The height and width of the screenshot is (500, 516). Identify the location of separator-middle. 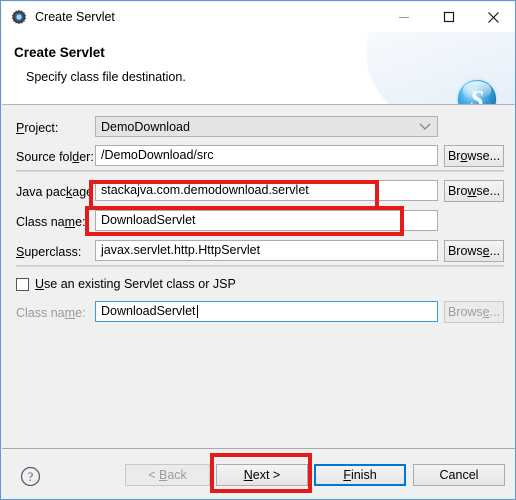
(260, 266).